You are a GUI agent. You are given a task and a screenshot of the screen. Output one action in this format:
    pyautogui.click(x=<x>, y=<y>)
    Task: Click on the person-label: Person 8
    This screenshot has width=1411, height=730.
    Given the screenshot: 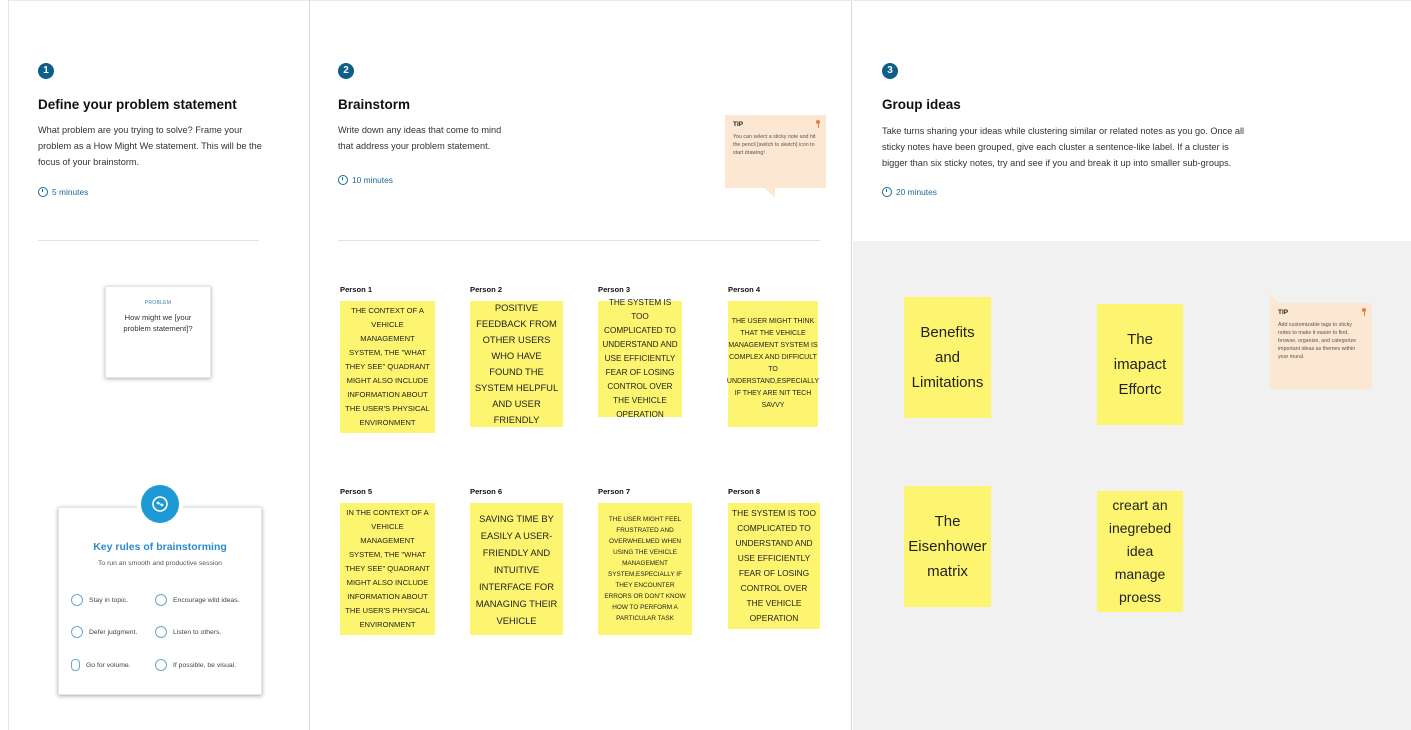 What is the action you would take?
    pyautogui.click(x=744, y=491)
    